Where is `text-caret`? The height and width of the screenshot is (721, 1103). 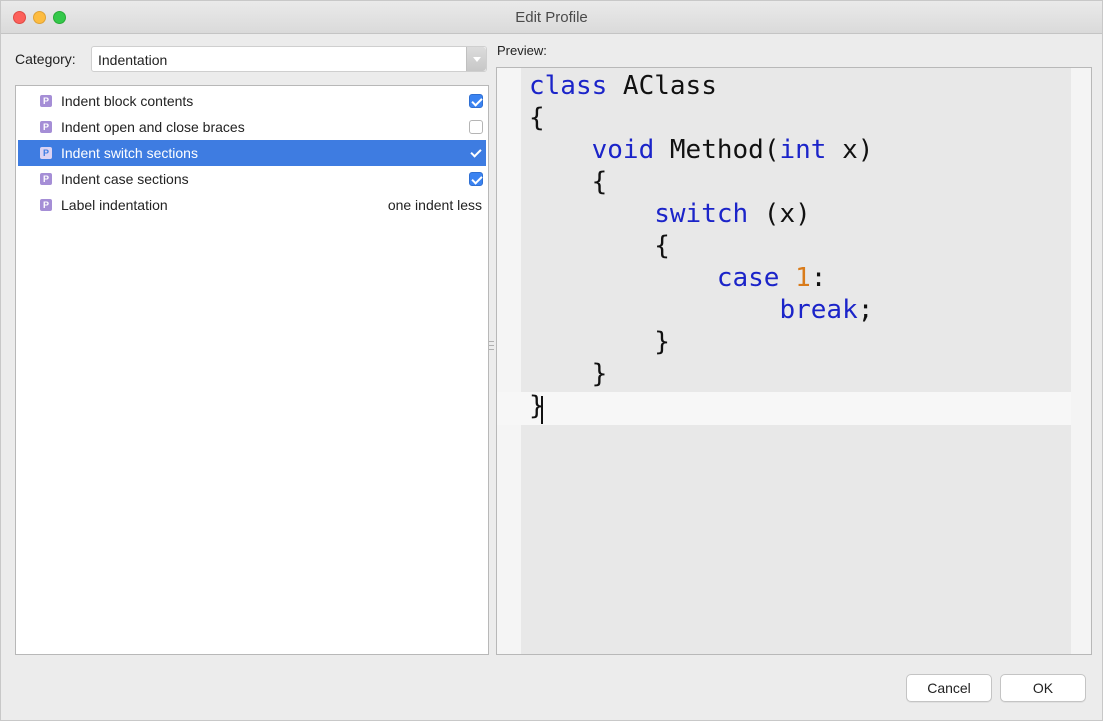
text-caret is located at coordinates (542, 410).